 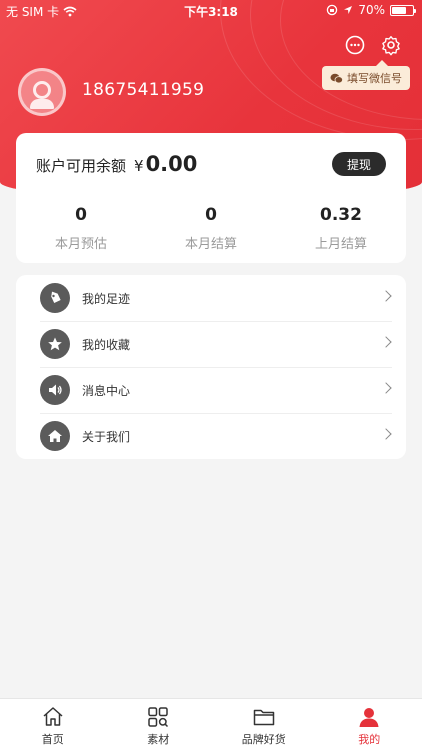 I want to click on tab-mine: 我的, so click(x=369, y=724).